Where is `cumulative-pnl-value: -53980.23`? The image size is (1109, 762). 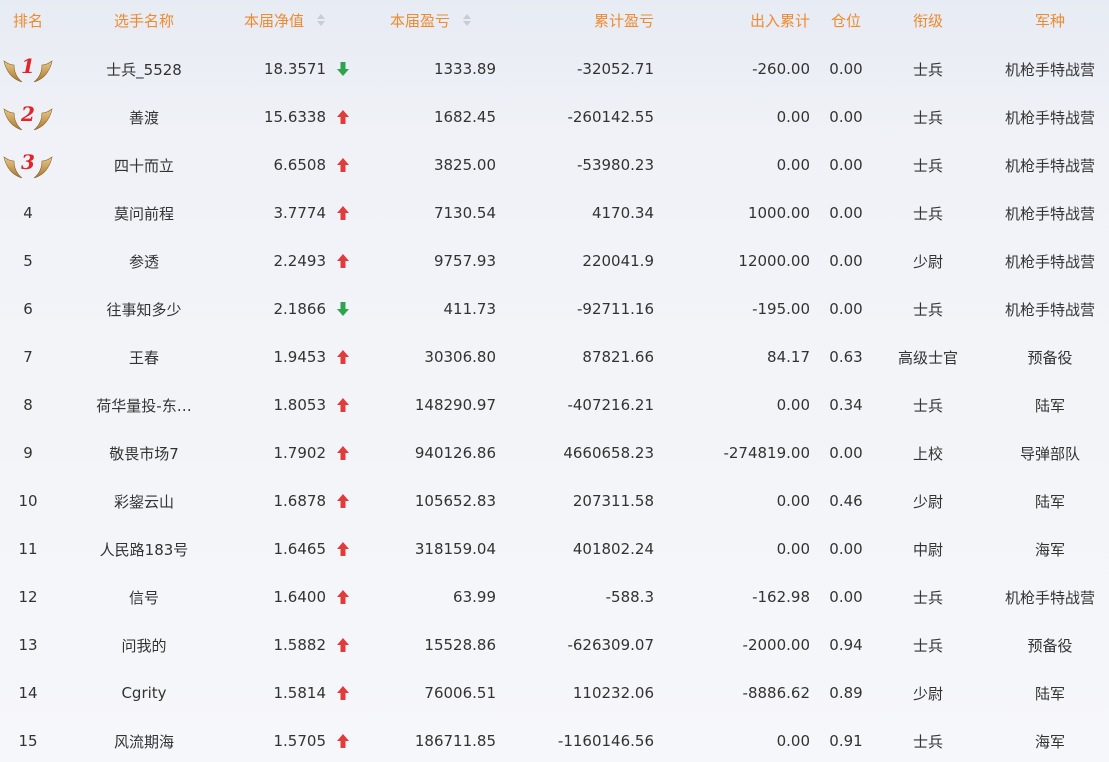 cumulative-pnl-value: -53980.23 is located at coordinates (615, 165).